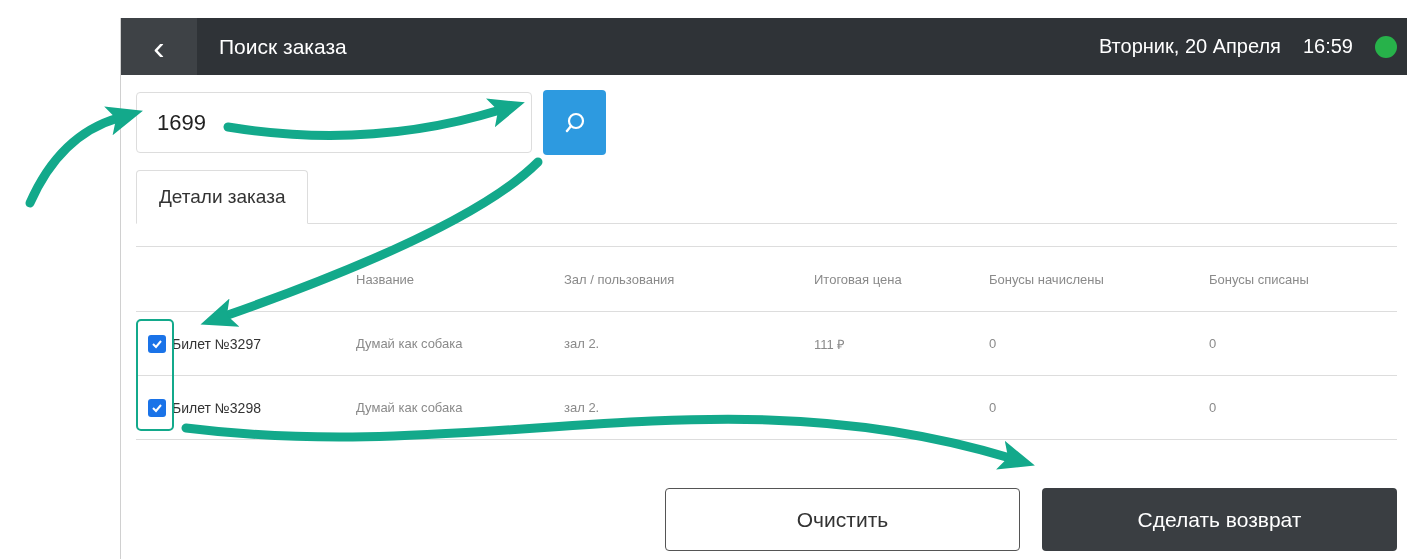 The width and height of the screenshot is (1407, 559). I want to click on column-header: Зал / пользования, so click(619, 279).